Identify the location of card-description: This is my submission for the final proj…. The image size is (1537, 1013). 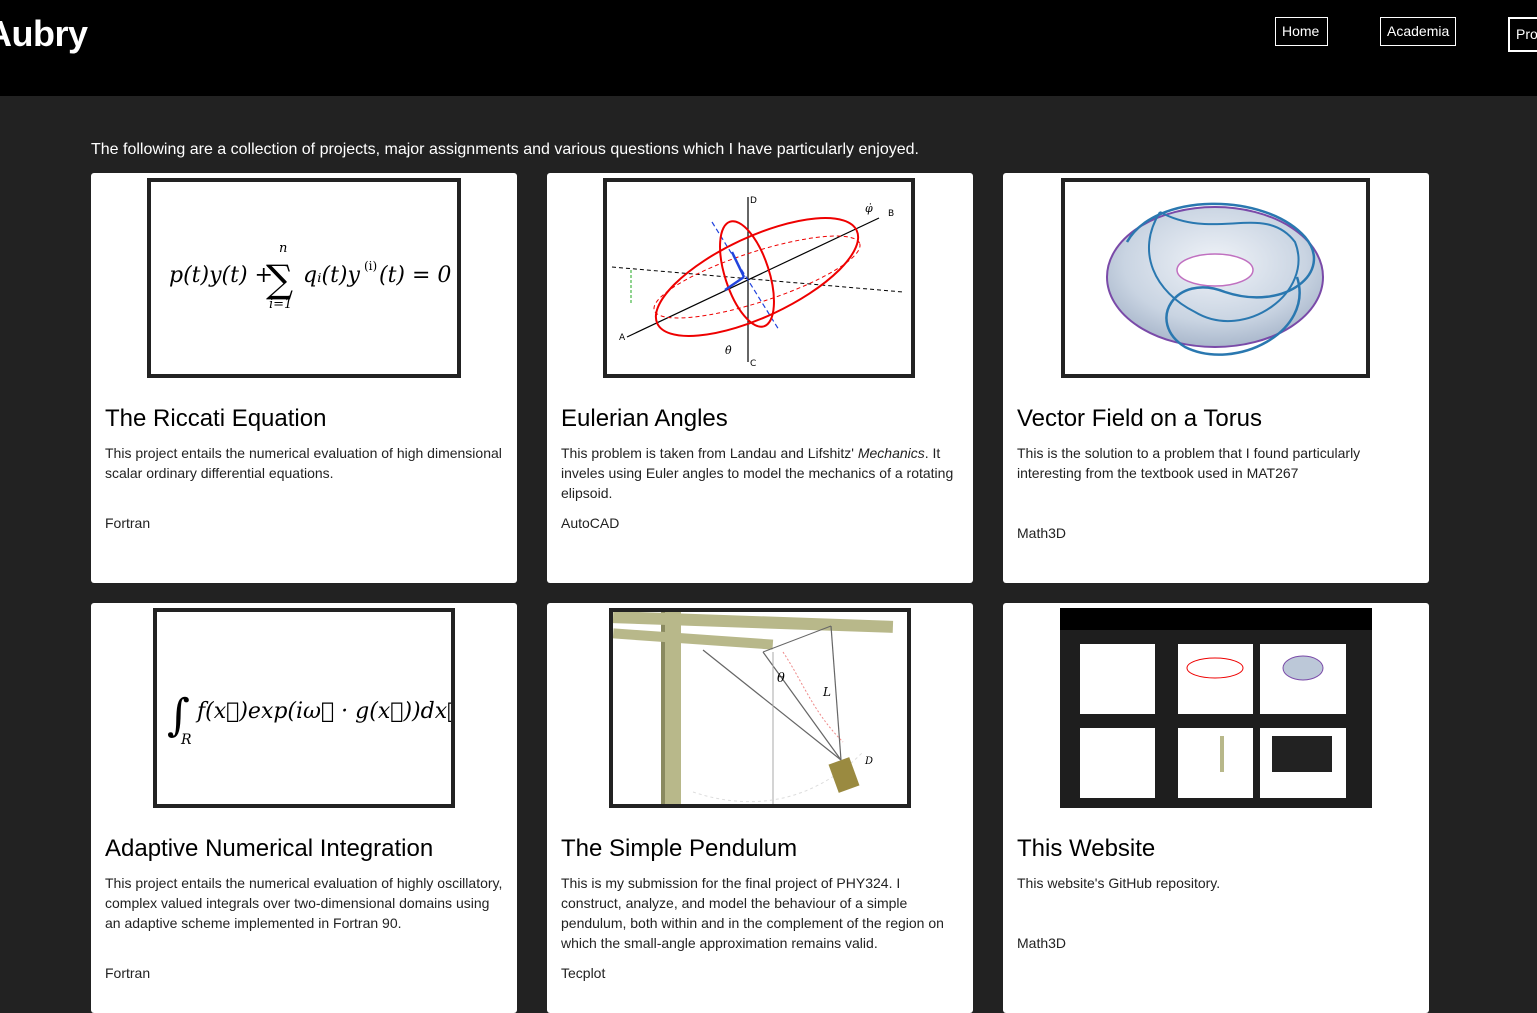
(752, 913).